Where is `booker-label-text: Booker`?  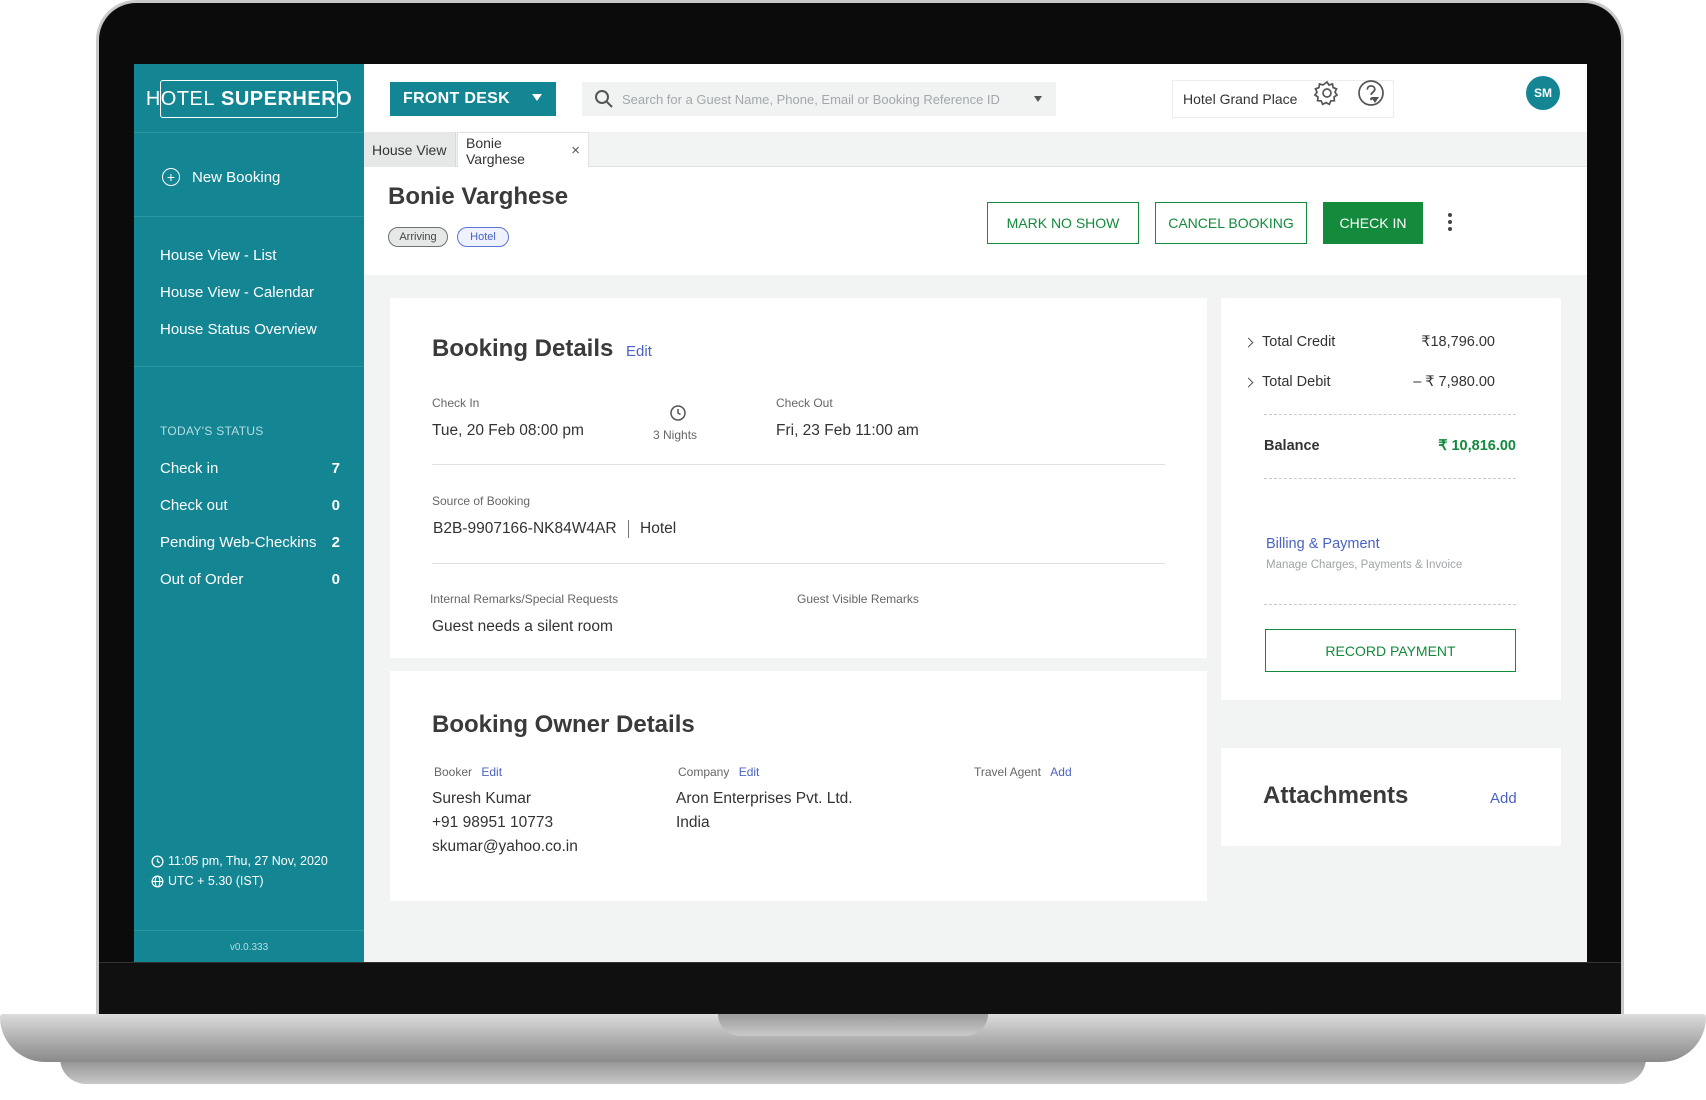 booker-label-text: Booker is located at coordinates (453, 772).